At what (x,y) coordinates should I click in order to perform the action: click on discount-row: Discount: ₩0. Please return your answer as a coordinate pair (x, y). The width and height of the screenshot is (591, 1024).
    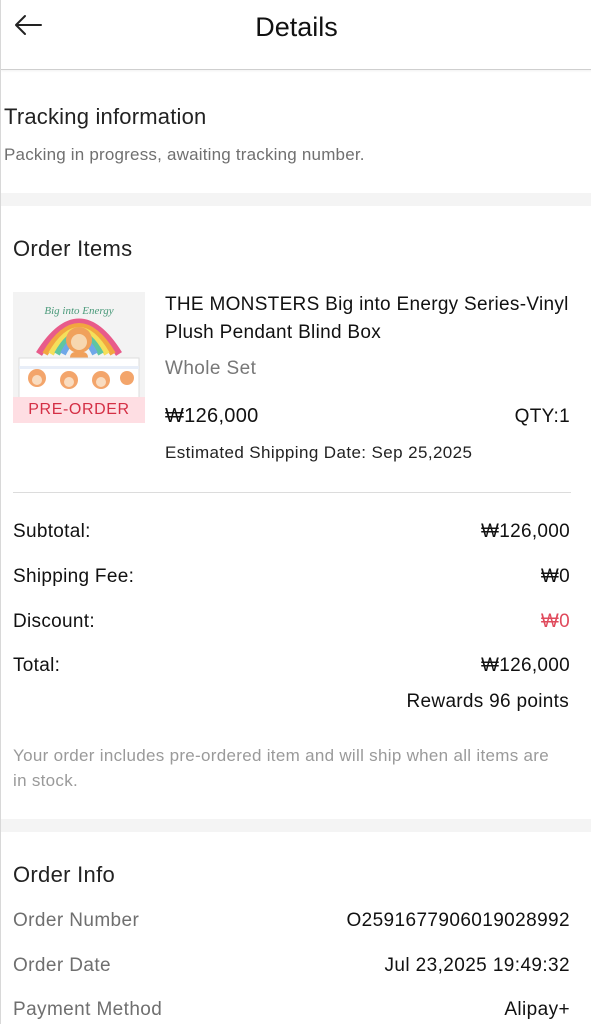
    Looking at the image, I should click on (291, 624).